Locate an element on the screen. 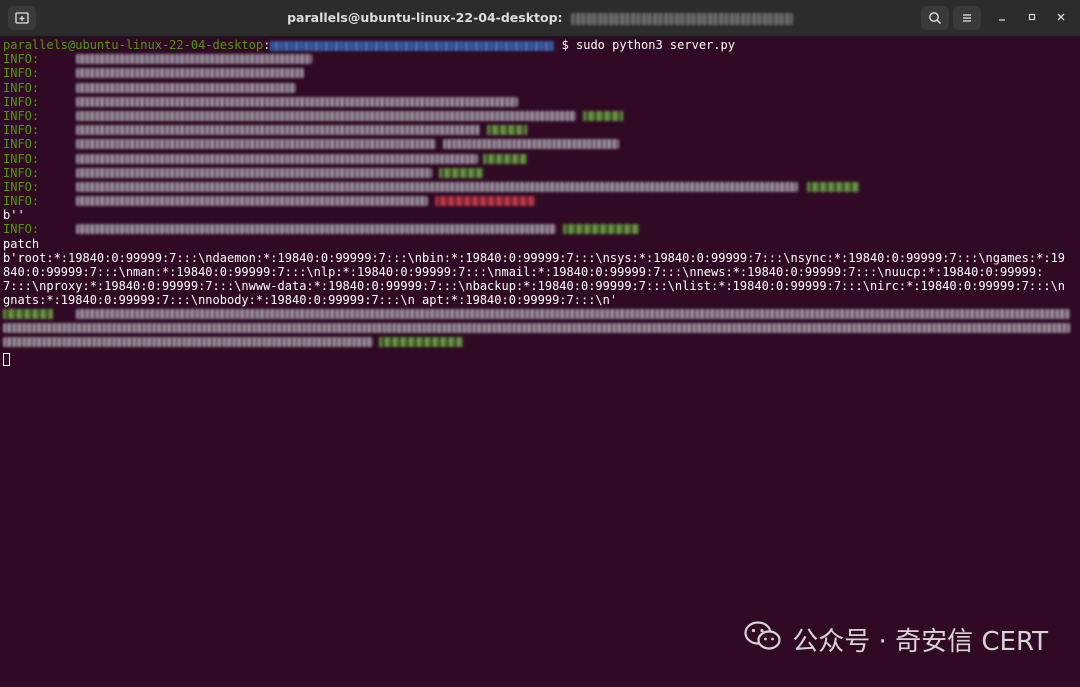 This screenshot has width=1080, height=687. title-bar: parallels@ubuntu-linux-22-04-desktop: is located at coordinates (540, 18).